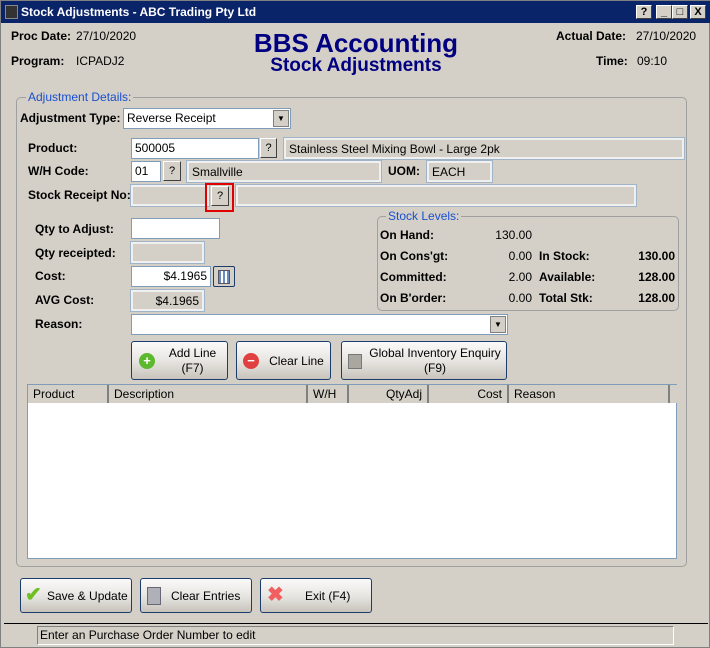 Image resolution: width=710 pixels, height=648 pixels. What do you see at coordinates (407, 235) in the screenshot?
I see `on-hand-label: On Hand:` at bounding box center [407, 235].